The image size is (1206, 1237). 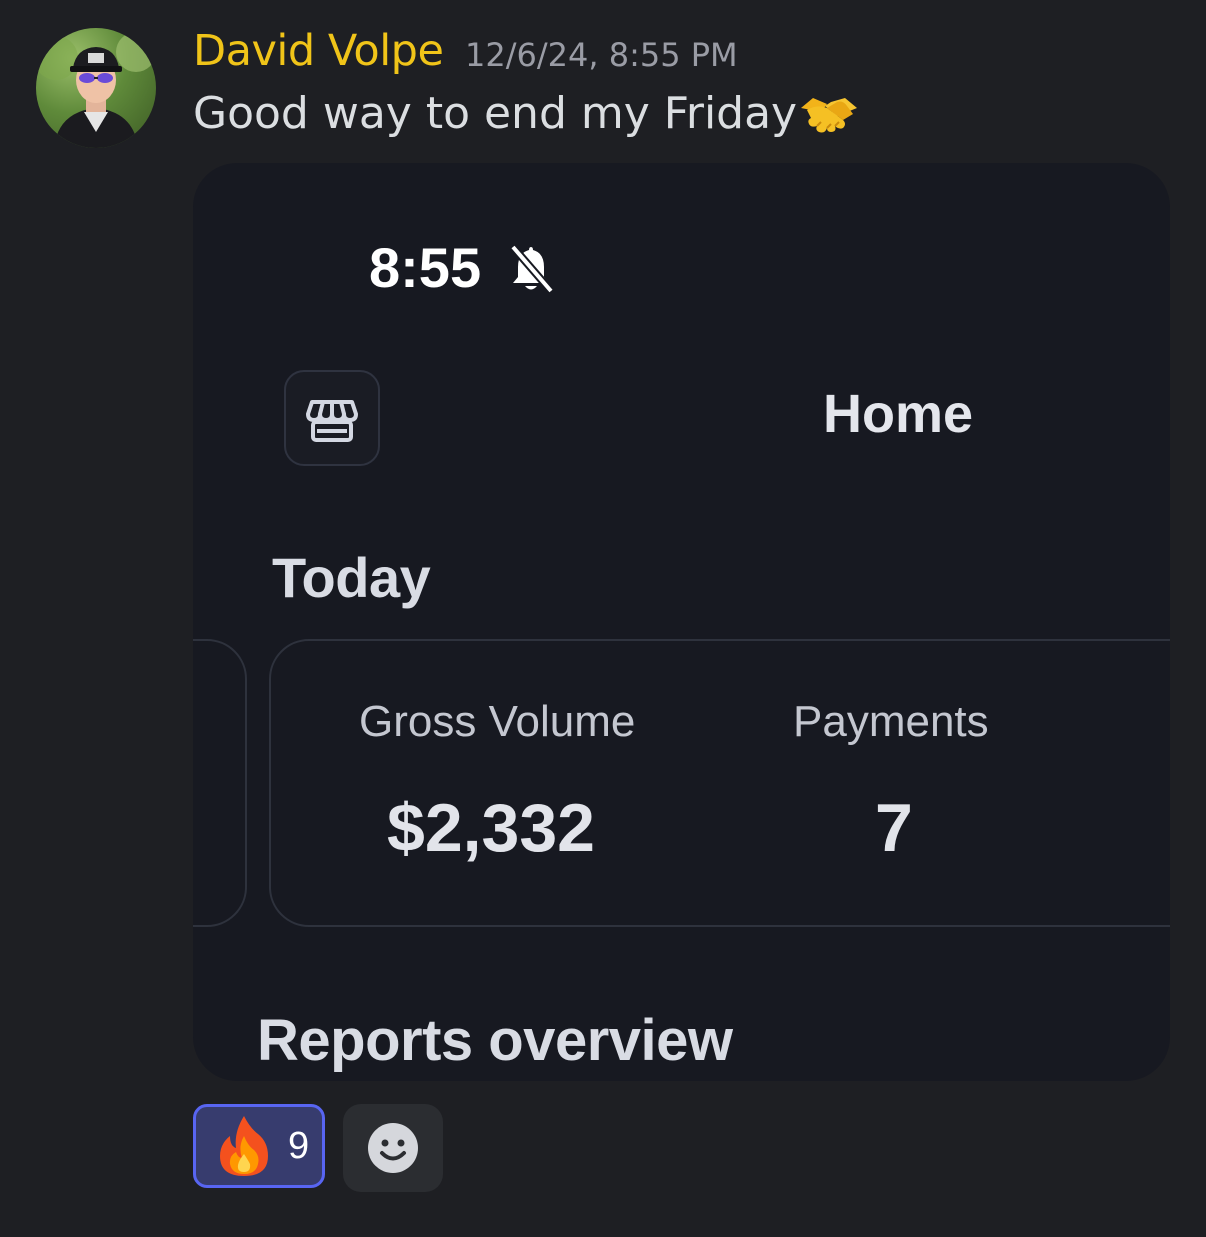 I want to click on message-content: Good way to end my Friday, so click(x=527, y=113).